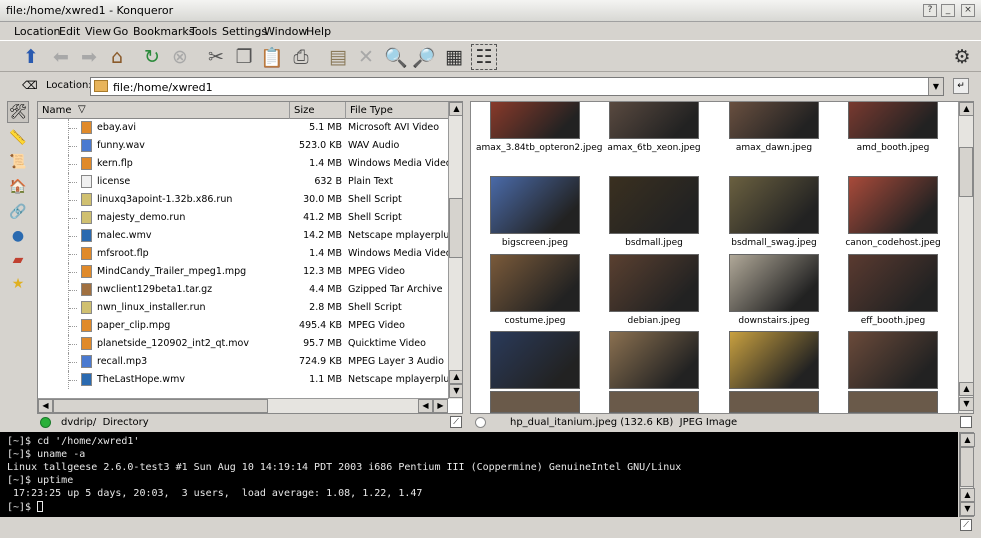 The image size is (981, 538). I want to click on scroll-down-button: ▼, so click(455, 391).